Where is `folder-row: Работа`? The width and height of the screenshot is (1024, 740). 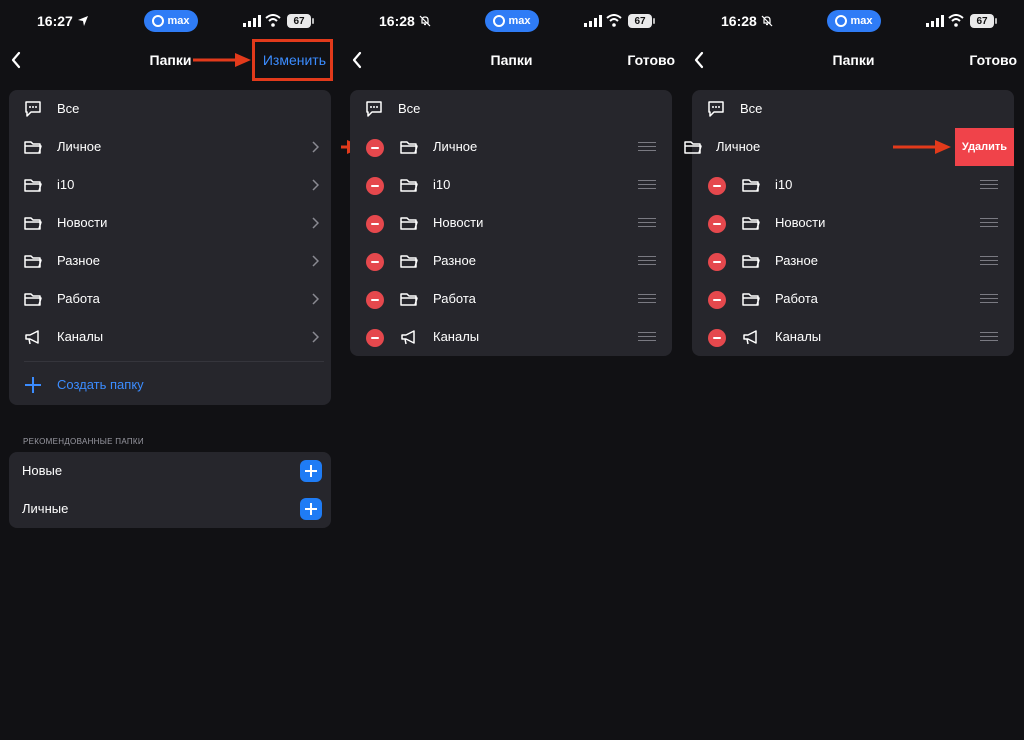 folder-row: Работа is located at coordinates (170, 299).